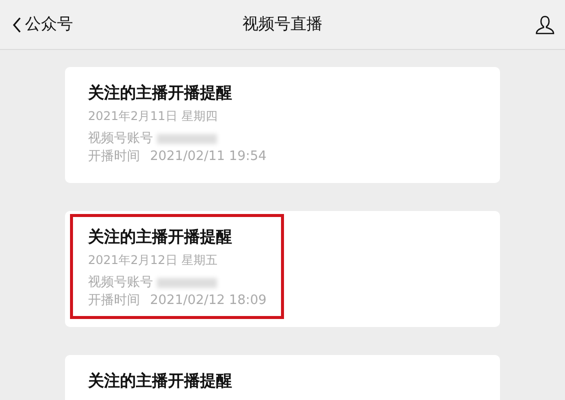 The image size is (565, 400). I want to click on back-icon, so click(17, 24).